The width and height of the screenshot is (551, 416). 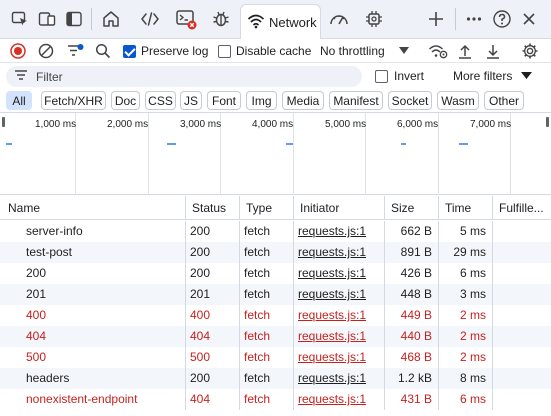 What do you see at coordinates (125, 100) in the screenshot?
I see `chip-doc: Doc` at bounding box center [125, 100].